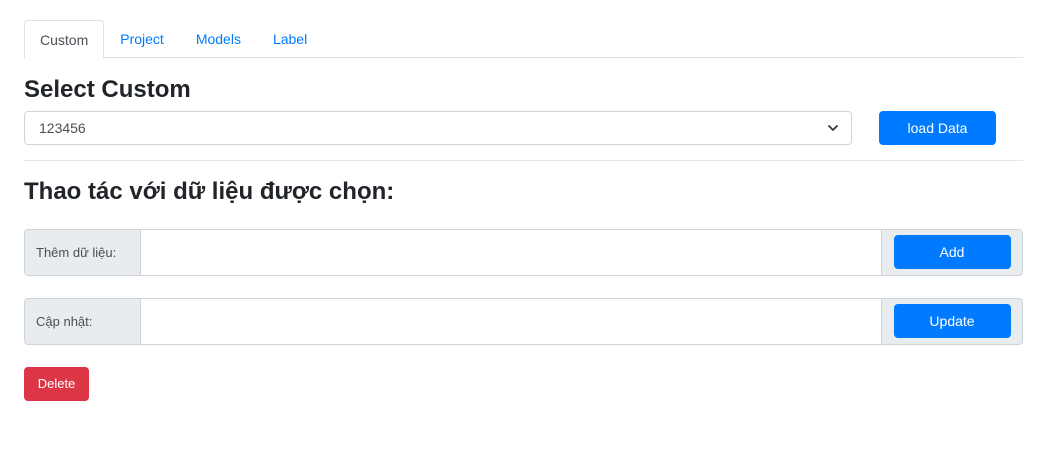 Image resolution: width=1052 pixels, height=450 pixels. Describe the element at coordinates (218, 39) in the screenshot. I see `tab-models: Models` at that location.